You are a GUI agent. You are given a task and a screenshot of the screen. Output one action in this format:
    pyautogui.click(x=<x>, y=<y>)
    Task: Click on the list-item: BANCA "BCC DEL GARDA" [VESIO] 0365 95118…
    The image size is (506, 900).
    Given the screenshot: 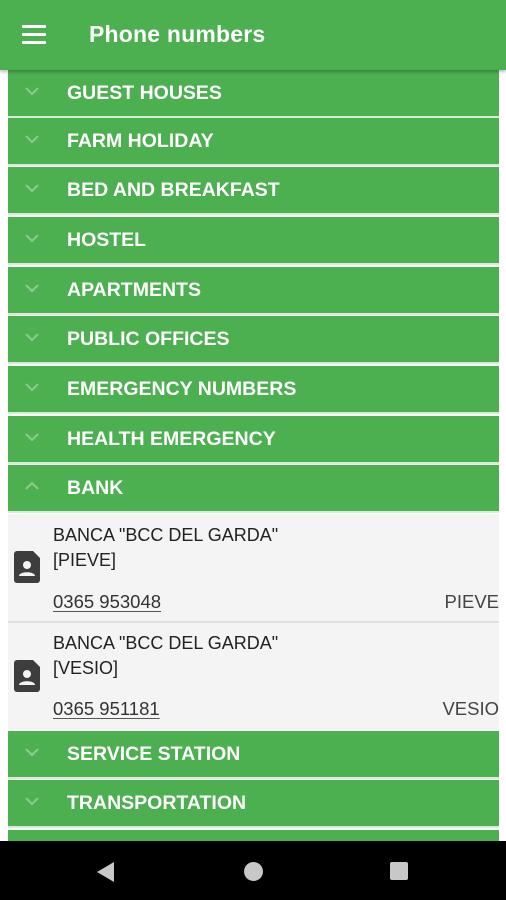 What is the action you would take?
    pyautogui.click(x=253, y=676)
    